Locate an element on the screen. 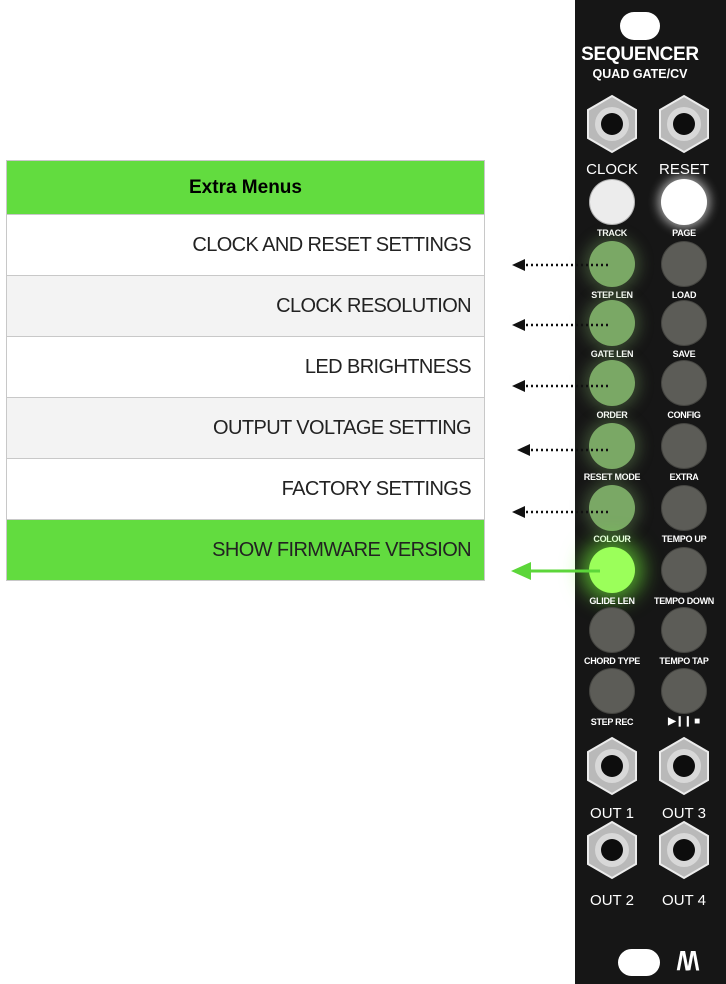 The height and width of the screenshot is (984, 726). load-label: LOAD is located at coordinates (684, 295).